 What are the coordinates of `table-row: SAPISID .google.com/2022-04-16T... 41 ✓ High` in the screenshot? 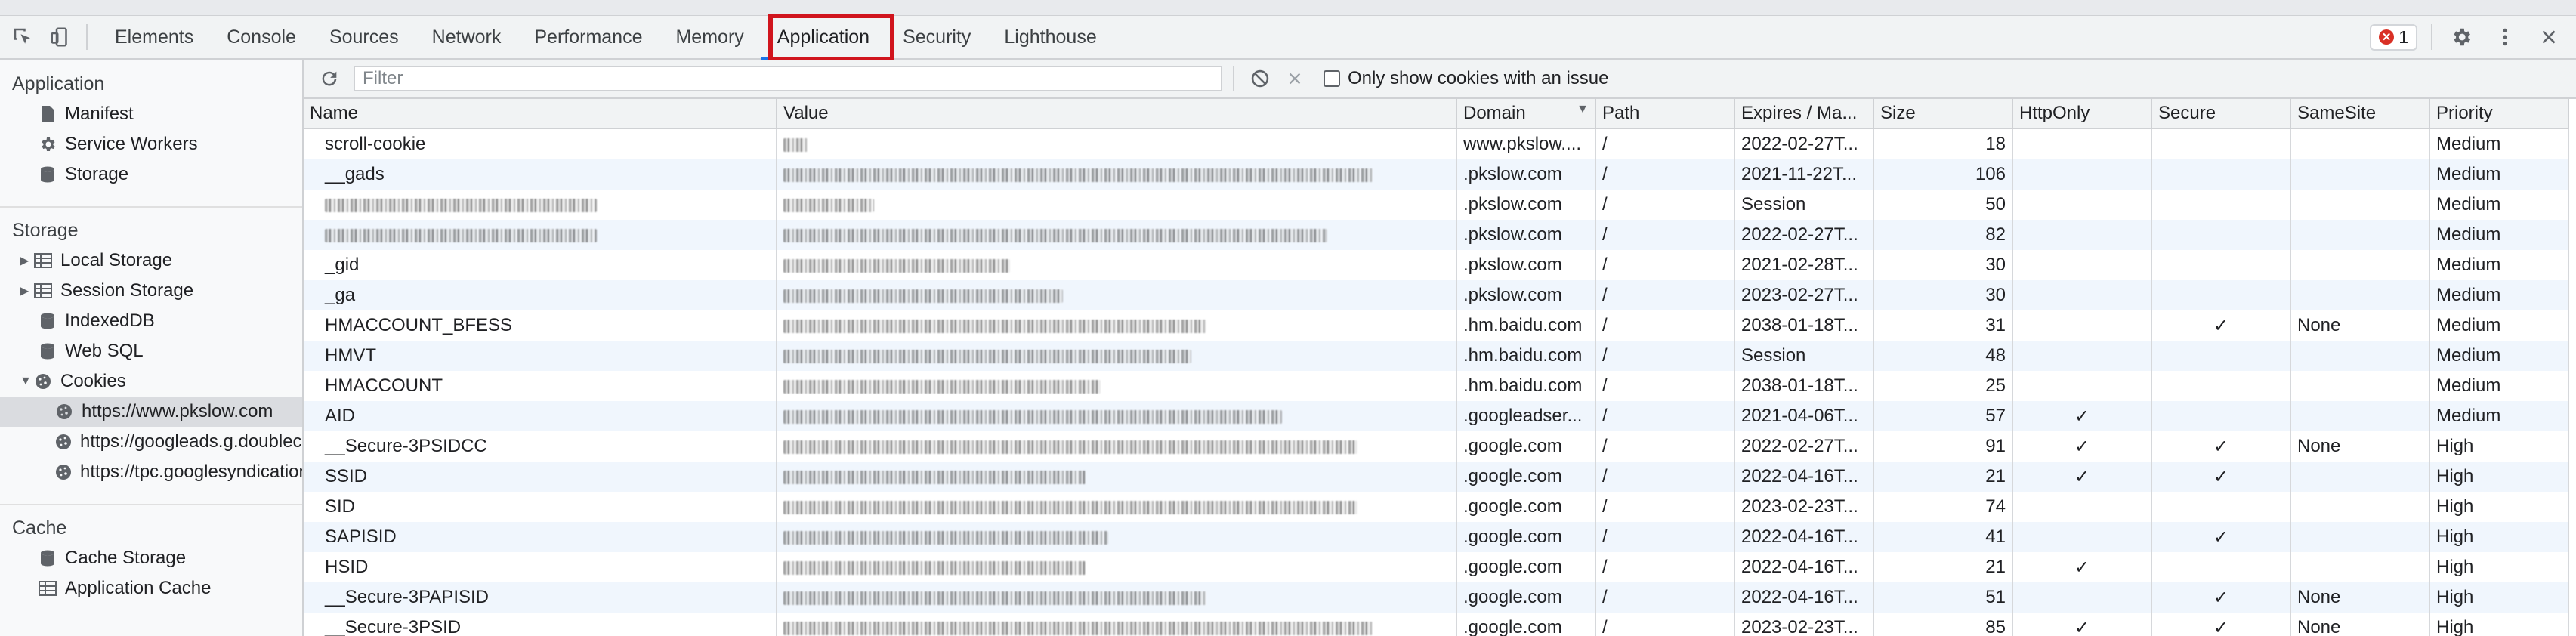 It's located at (1436, 537).